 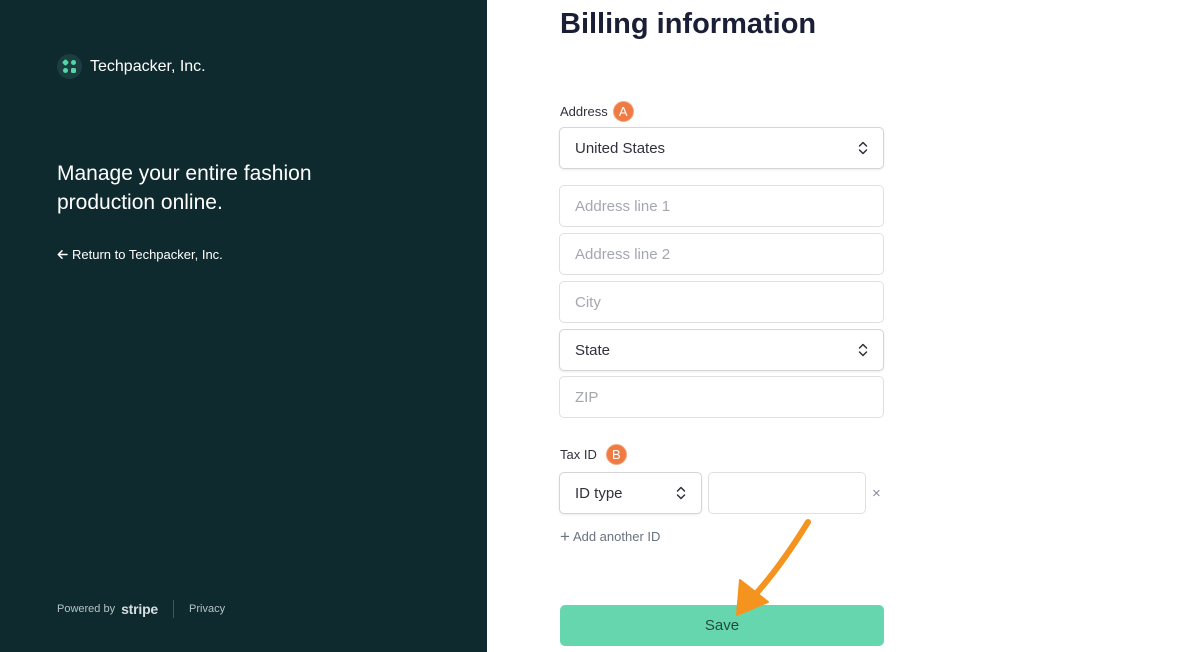 I want to click on brand: Techpacker, Inc., so click(x=131, y=66).